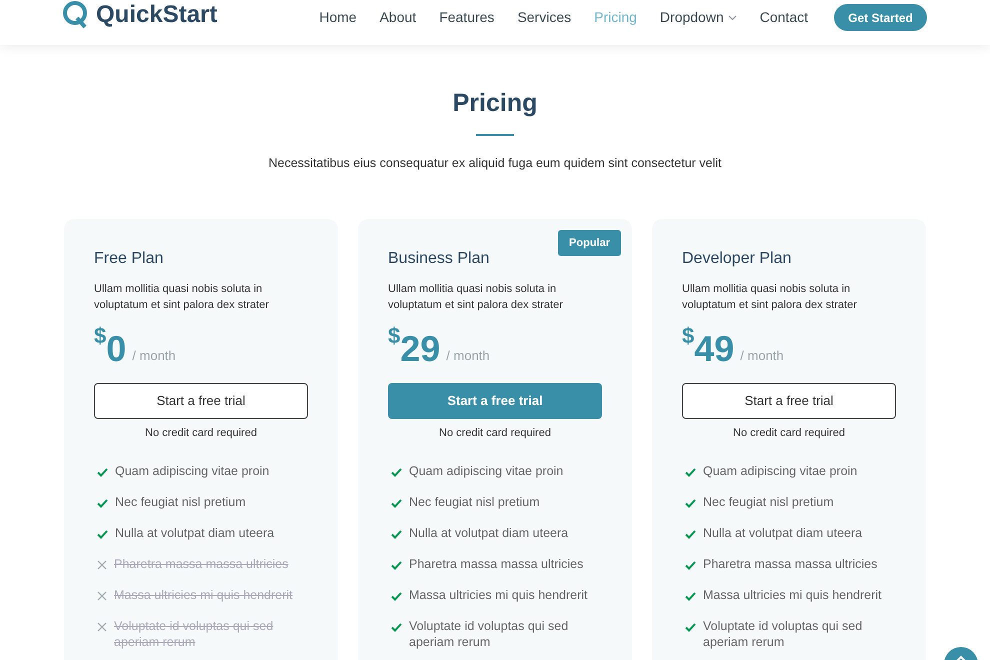  Describe the element at coordinates (466, 17) in the screenshot. I see `nav-link: Features` at that location.